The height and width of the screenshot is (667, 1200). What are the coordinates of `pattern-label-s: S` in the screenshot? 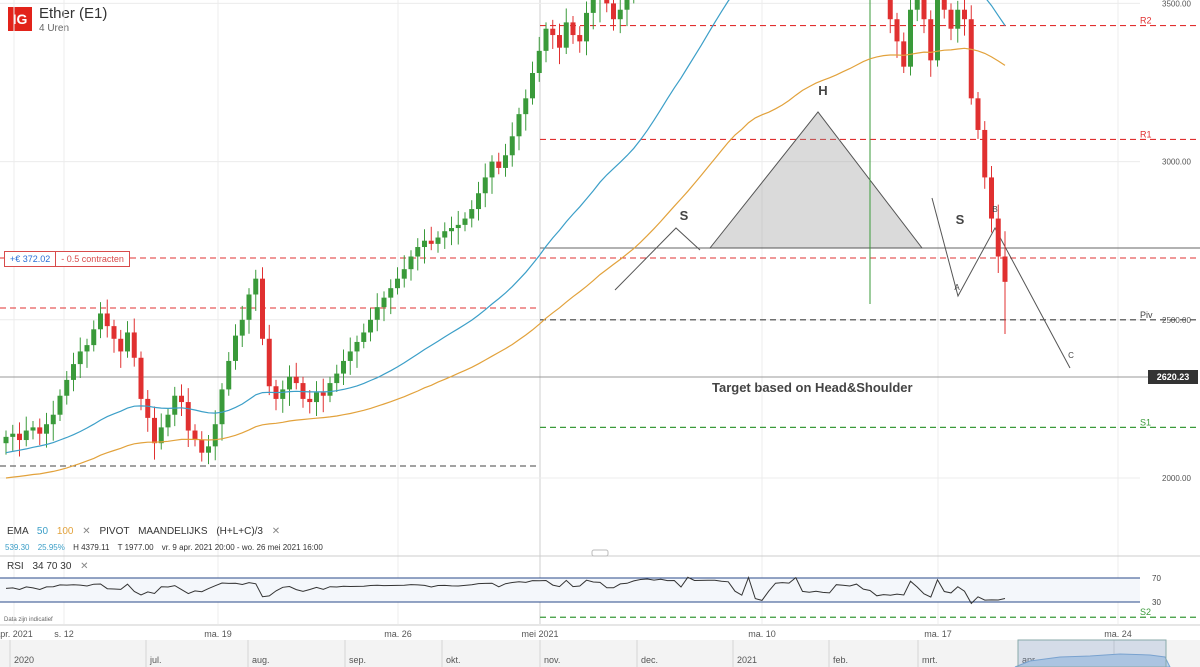 It's located at (960, 219).